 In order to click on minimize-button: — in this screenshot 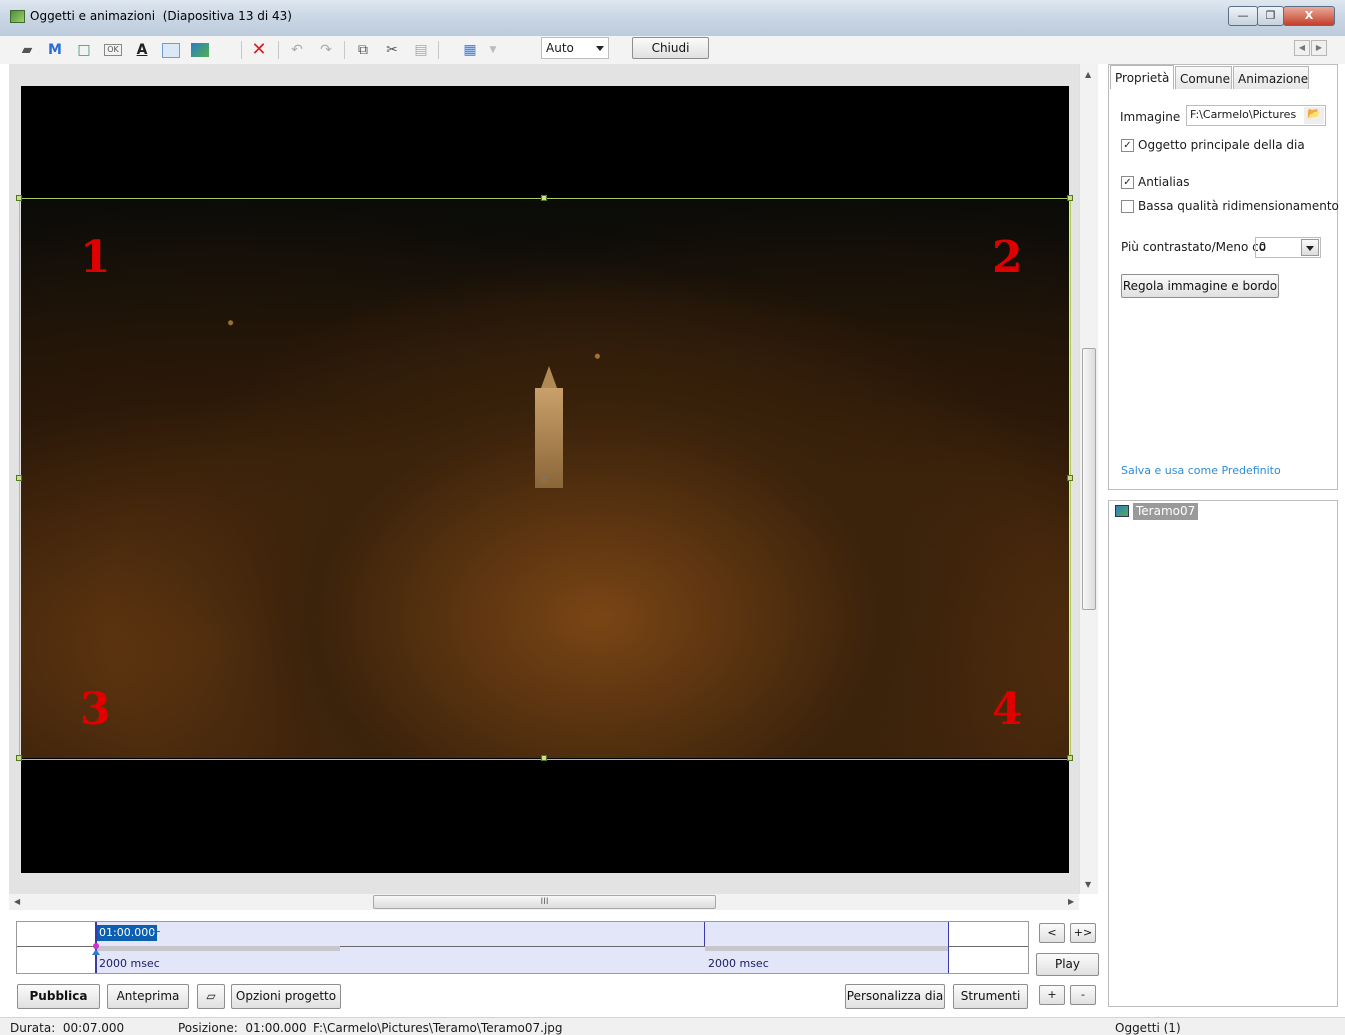, I will do `click(1243, 16)`.